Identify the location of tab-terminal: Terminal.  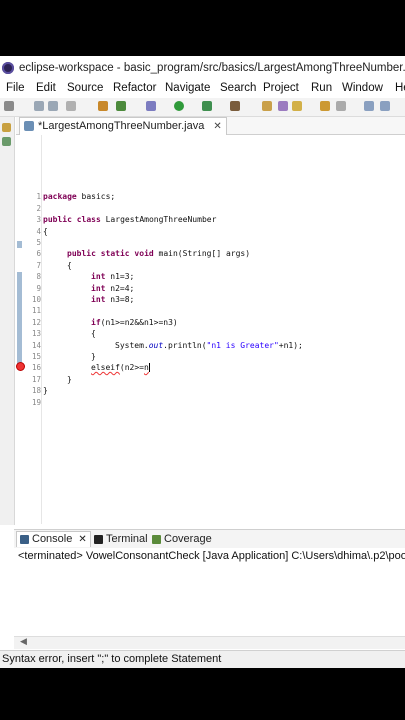
(121, 539).